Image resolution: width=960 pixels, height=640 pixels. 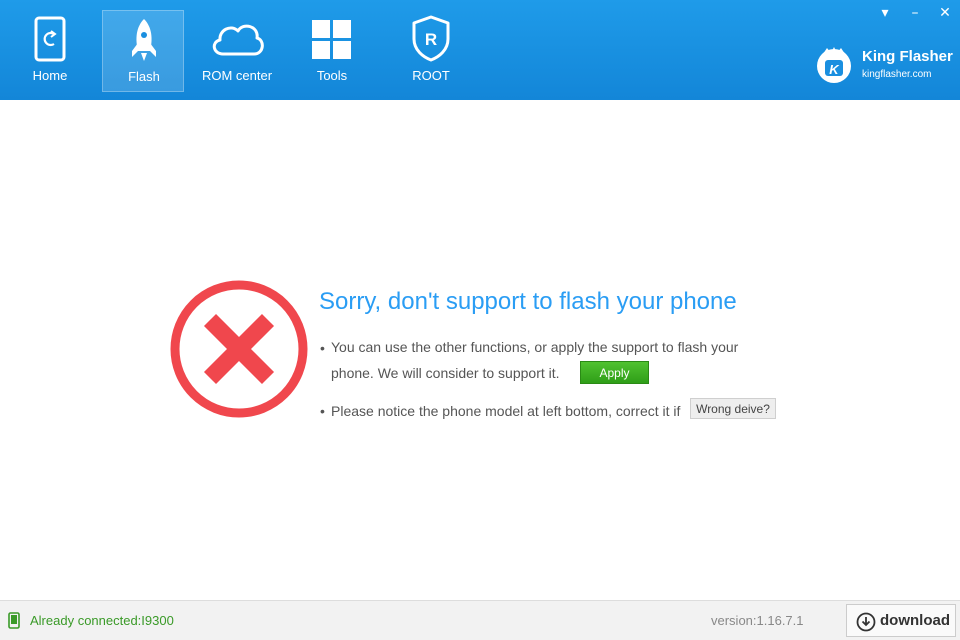 I want to click on download-button: download, so click(x=901, y=620).